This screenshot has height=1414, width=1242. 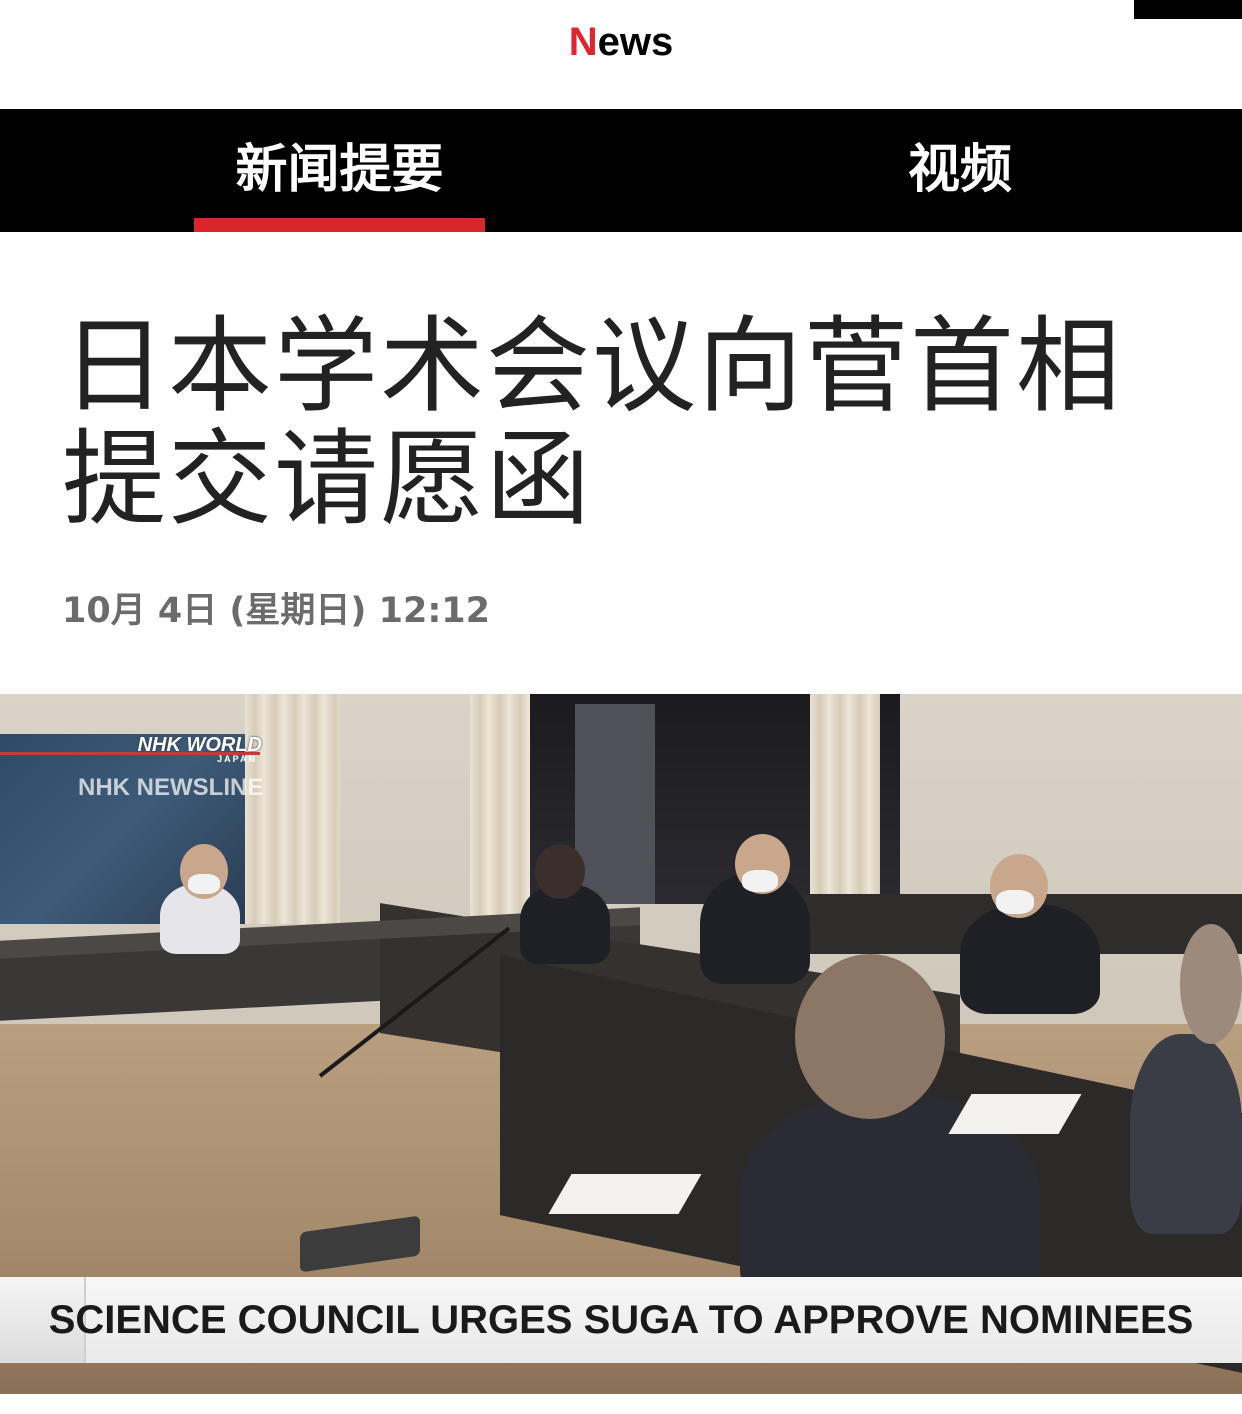 What do you see at coordinates (1188, 9) in the screenshot?
I see `corner-decoration` at bounding box center [1188, 9].